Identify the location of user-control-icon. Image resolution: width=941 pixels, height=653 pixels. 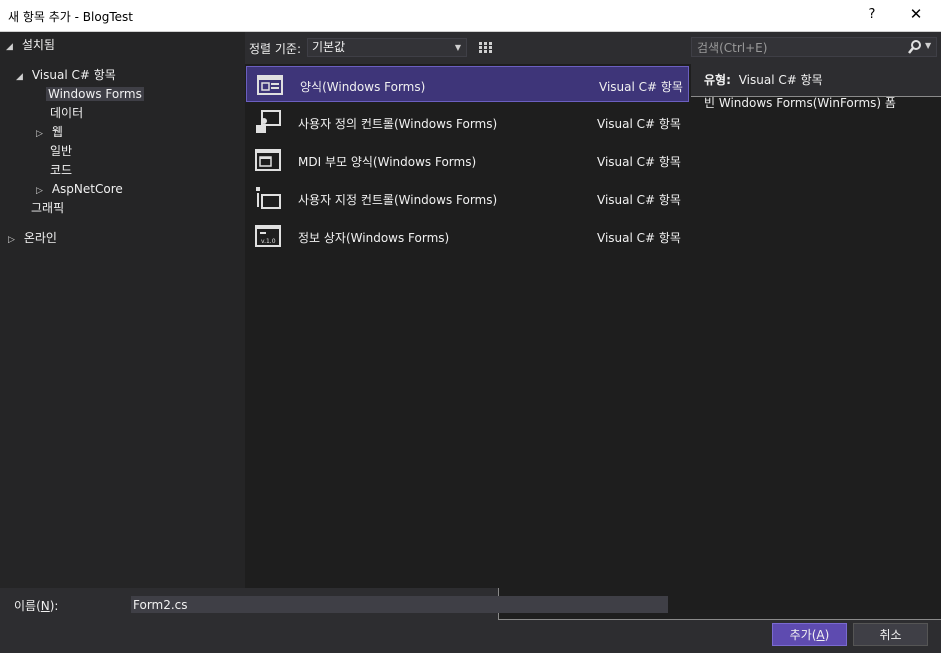
(268, 121).